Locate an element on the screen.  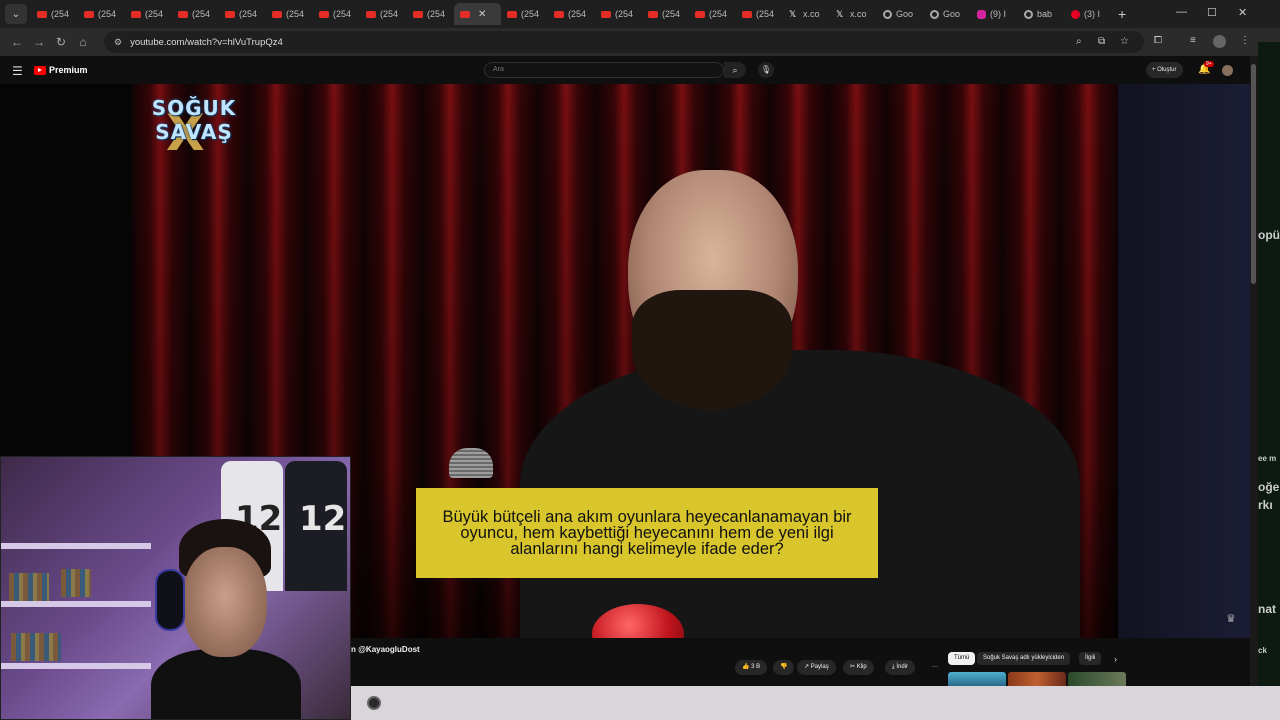
voice-search-icon: 🎙 is located at coordinates (766, 70).